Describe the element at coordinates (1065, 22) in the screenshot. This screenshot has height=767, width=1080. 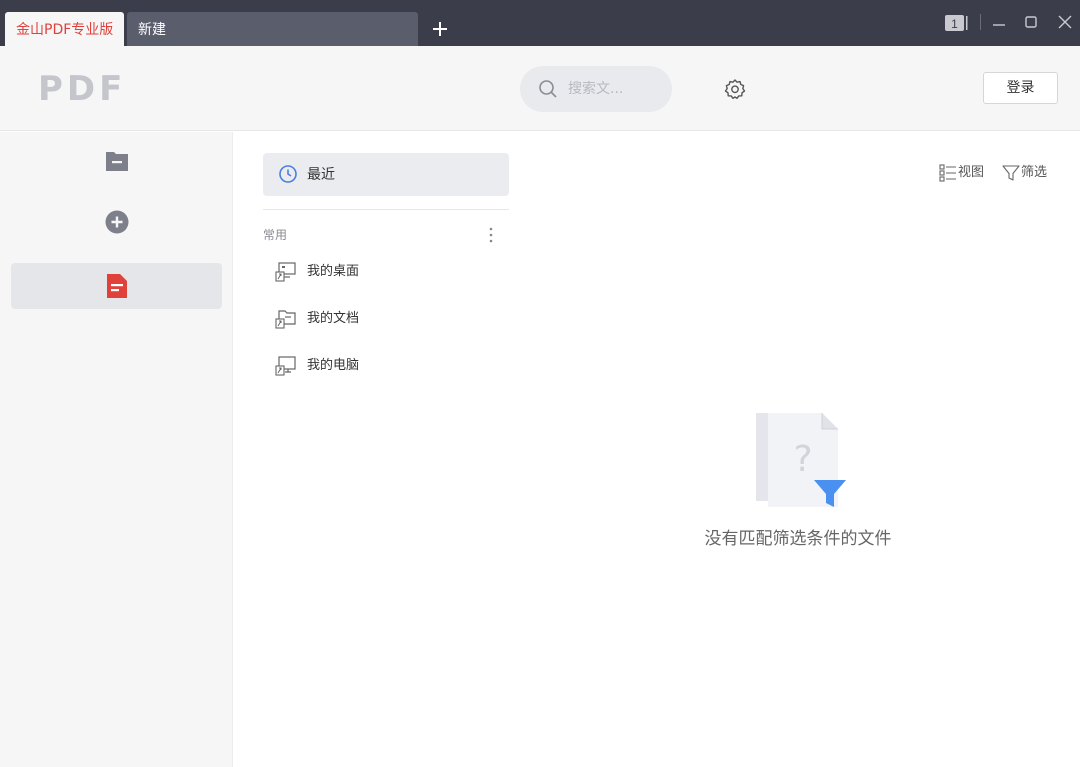
I see `close-icon` at that location.